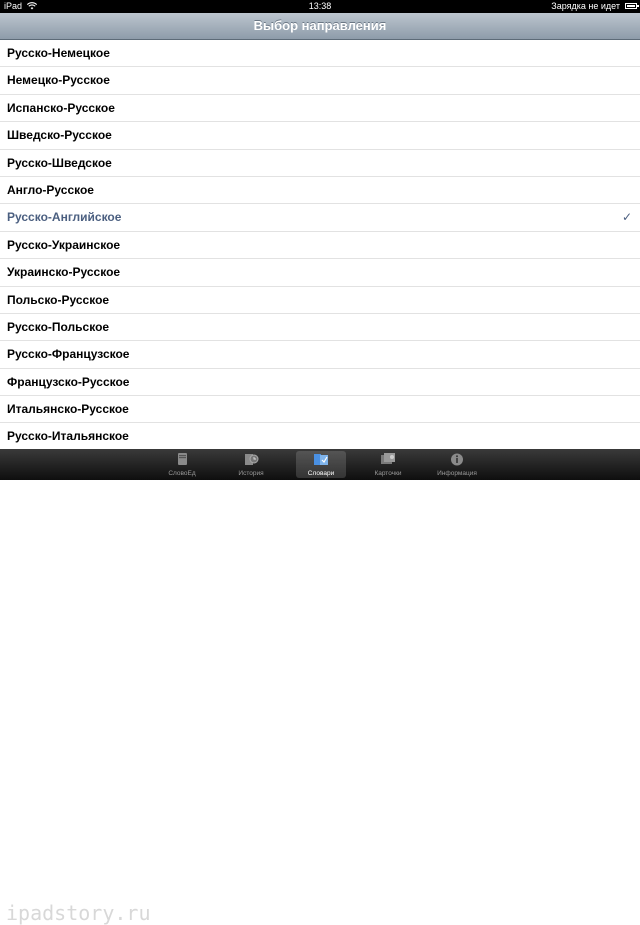 This screenshot has height=925, width=640. Describe the element at coordinates (388, 458) in the screenshot. I see `flashcards-icon` at that location.